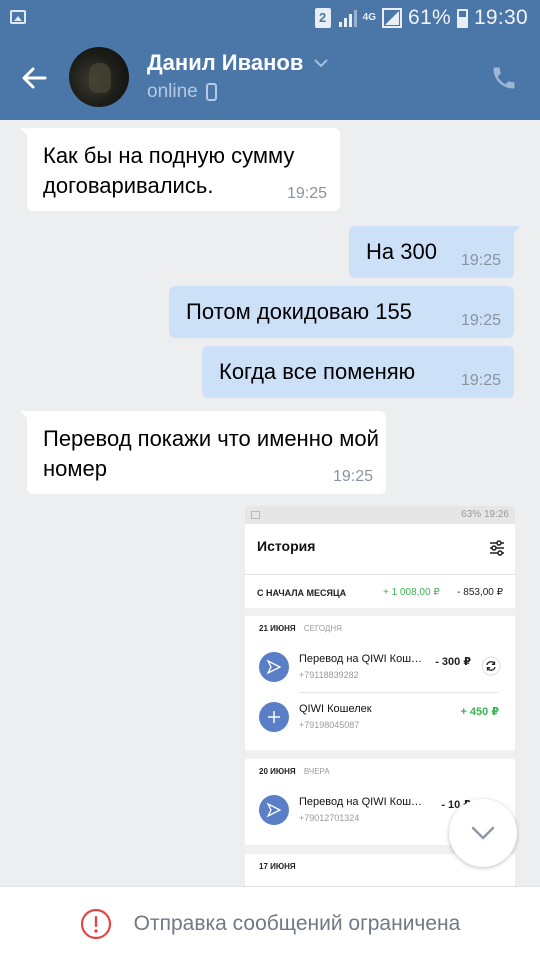  Describe the element at coordinates (286, 546) in the screenshot. I see `screenshot-title: История` at that location.